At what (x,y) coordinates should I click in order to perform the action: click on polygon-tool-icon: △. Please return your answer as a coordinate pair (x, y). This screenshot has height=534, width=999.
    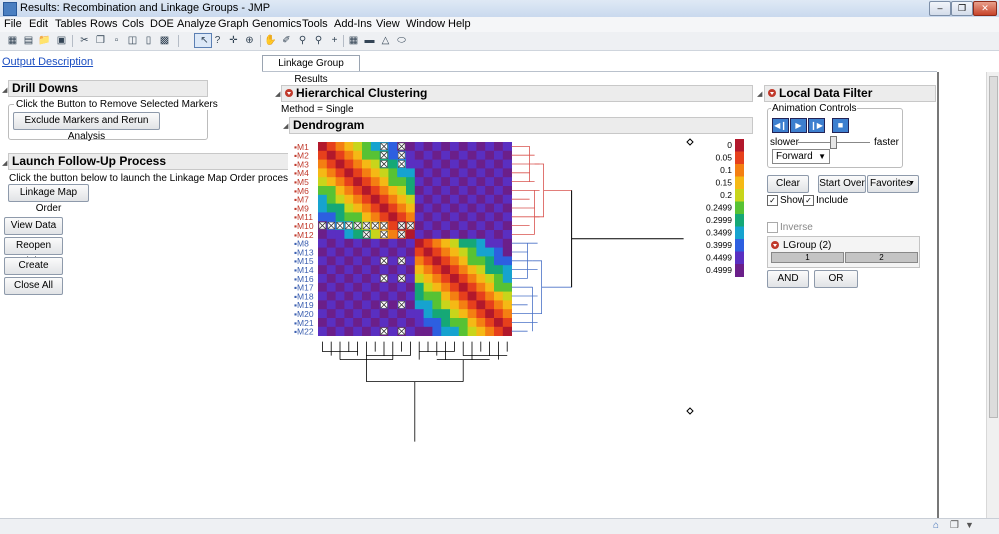
    Looking at the image, I should click on (385, 40).